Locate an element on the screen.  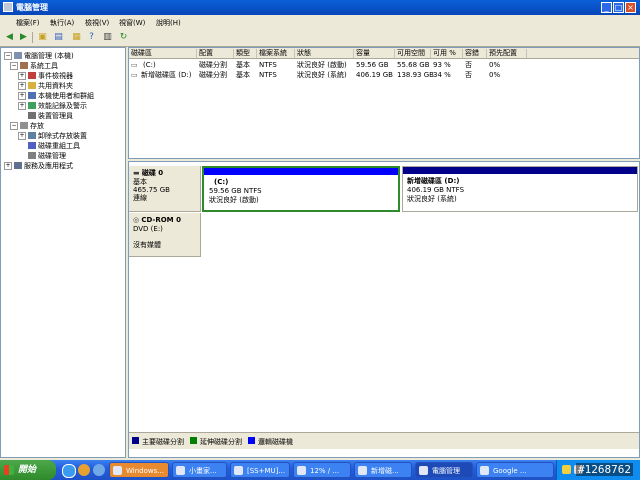
col-capacity: 容量 is located at coordinates (374, 53).